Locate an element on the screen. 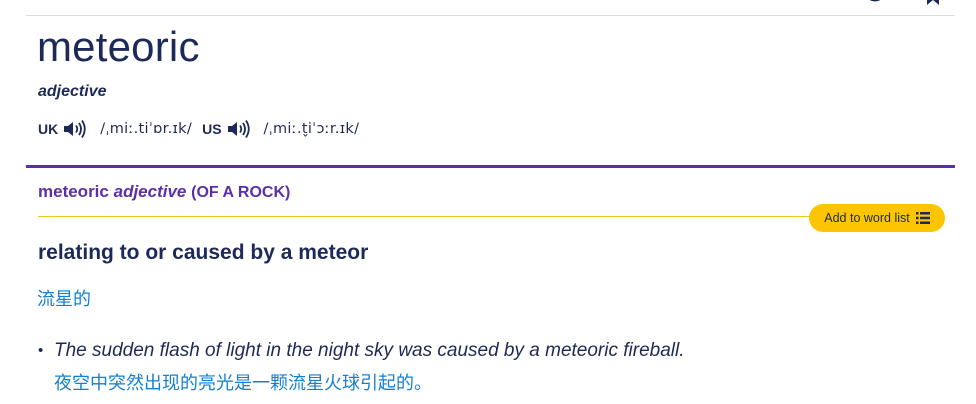  add-to-word-list-label: Add to word list is located at coordinates (867, 218).